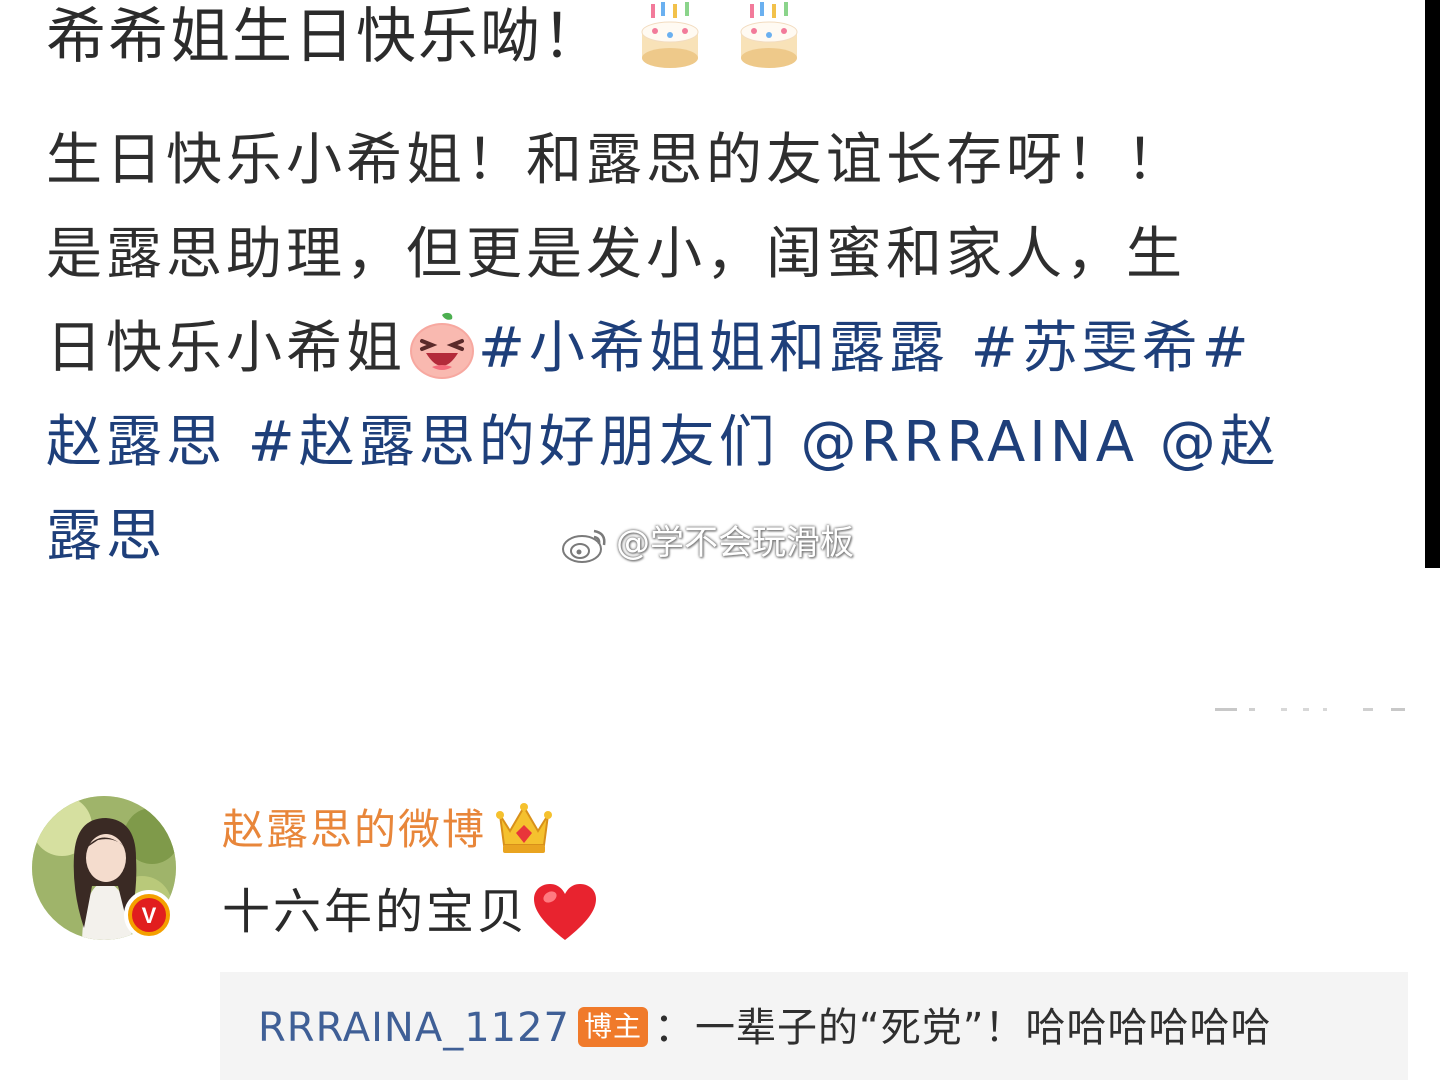  Describe the element at coordinates (735, 543) in the screenshot. I see `watermark-text: @学不会玩滑板` at that location.